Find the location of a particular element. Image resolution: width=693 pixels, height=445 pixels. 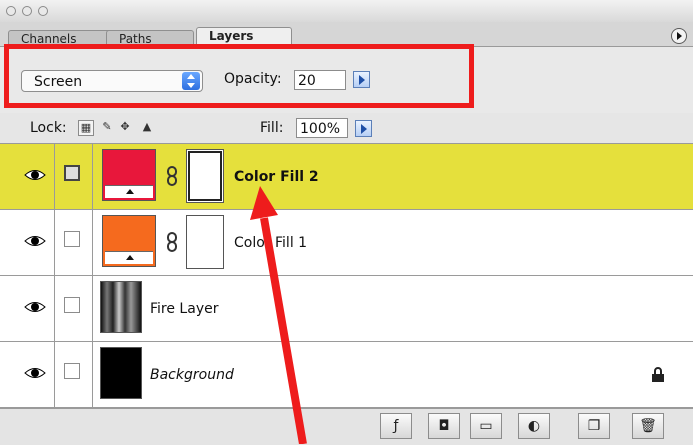

new-layer-button: ❐ is located at coordinates (594, 426).